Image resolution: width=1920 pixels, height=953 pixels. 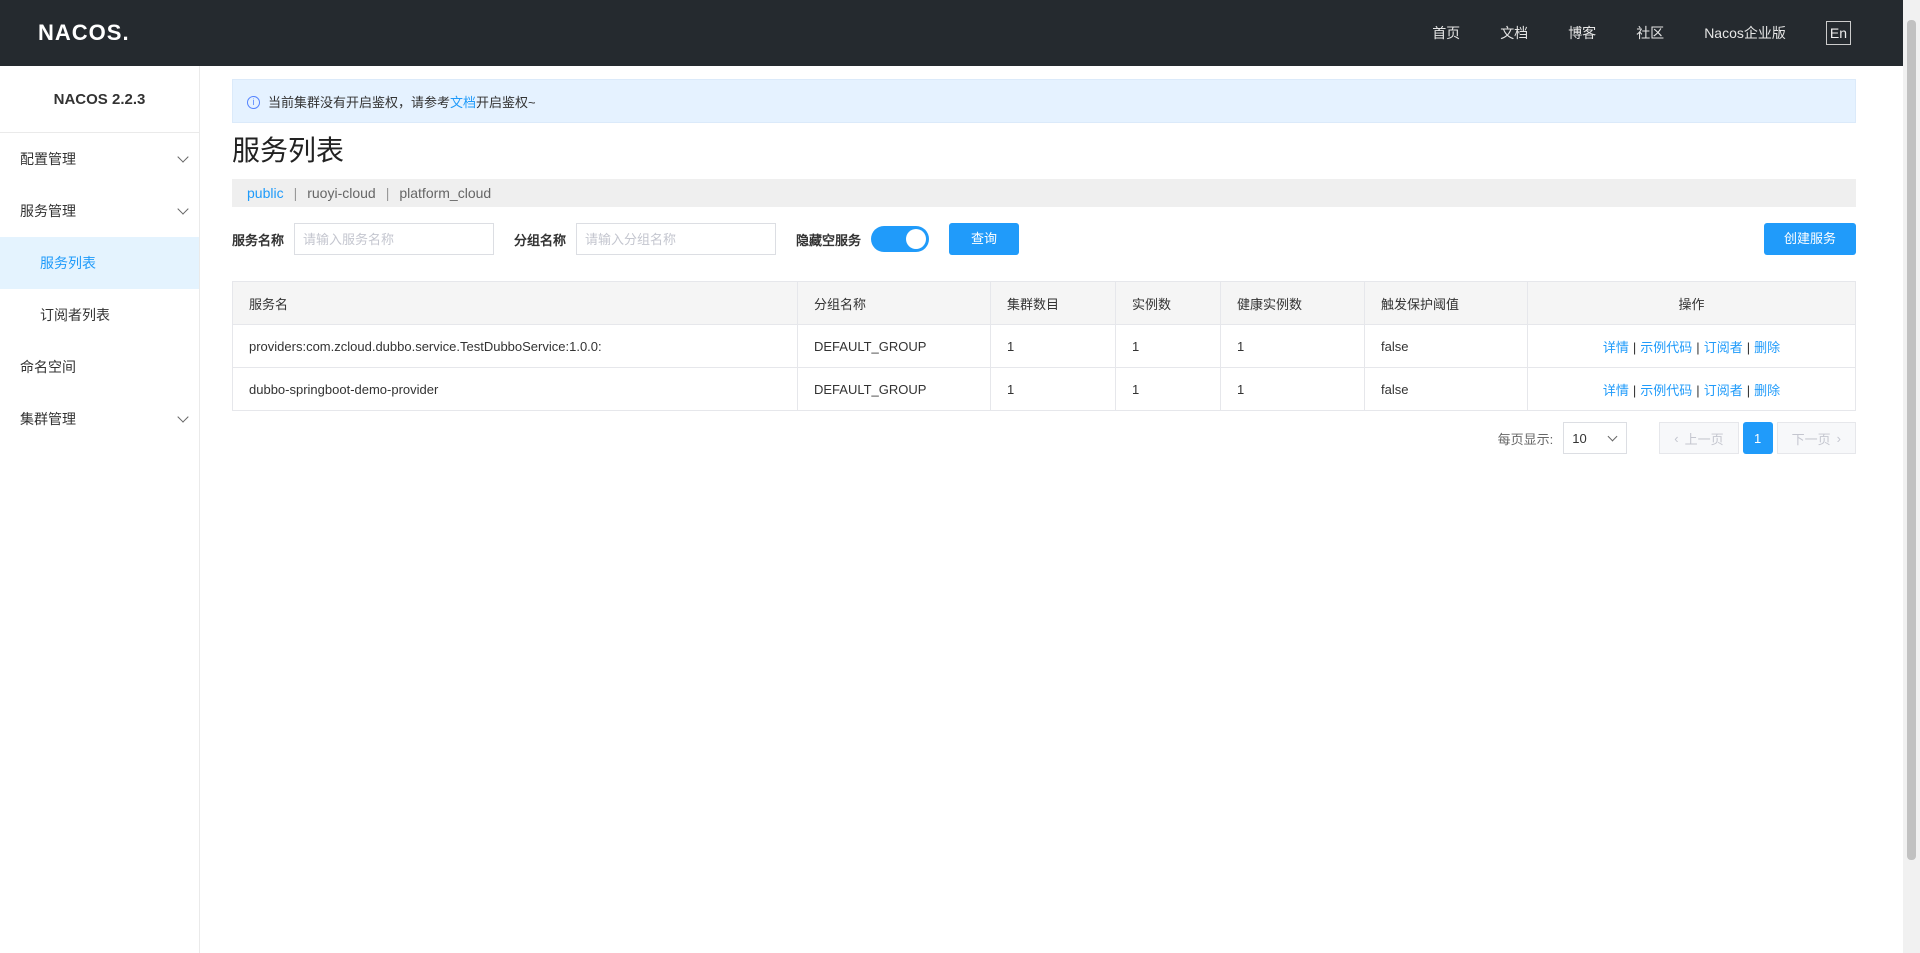 I want to click on sidebar-item-subscriber-list: 订阅者列表, so click(x=99, y=315).